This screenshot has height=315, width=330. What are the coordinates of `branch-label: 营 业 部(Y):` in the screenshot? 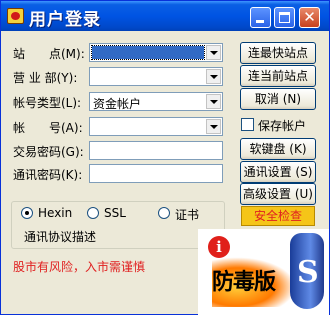 It's located at (45, 78).